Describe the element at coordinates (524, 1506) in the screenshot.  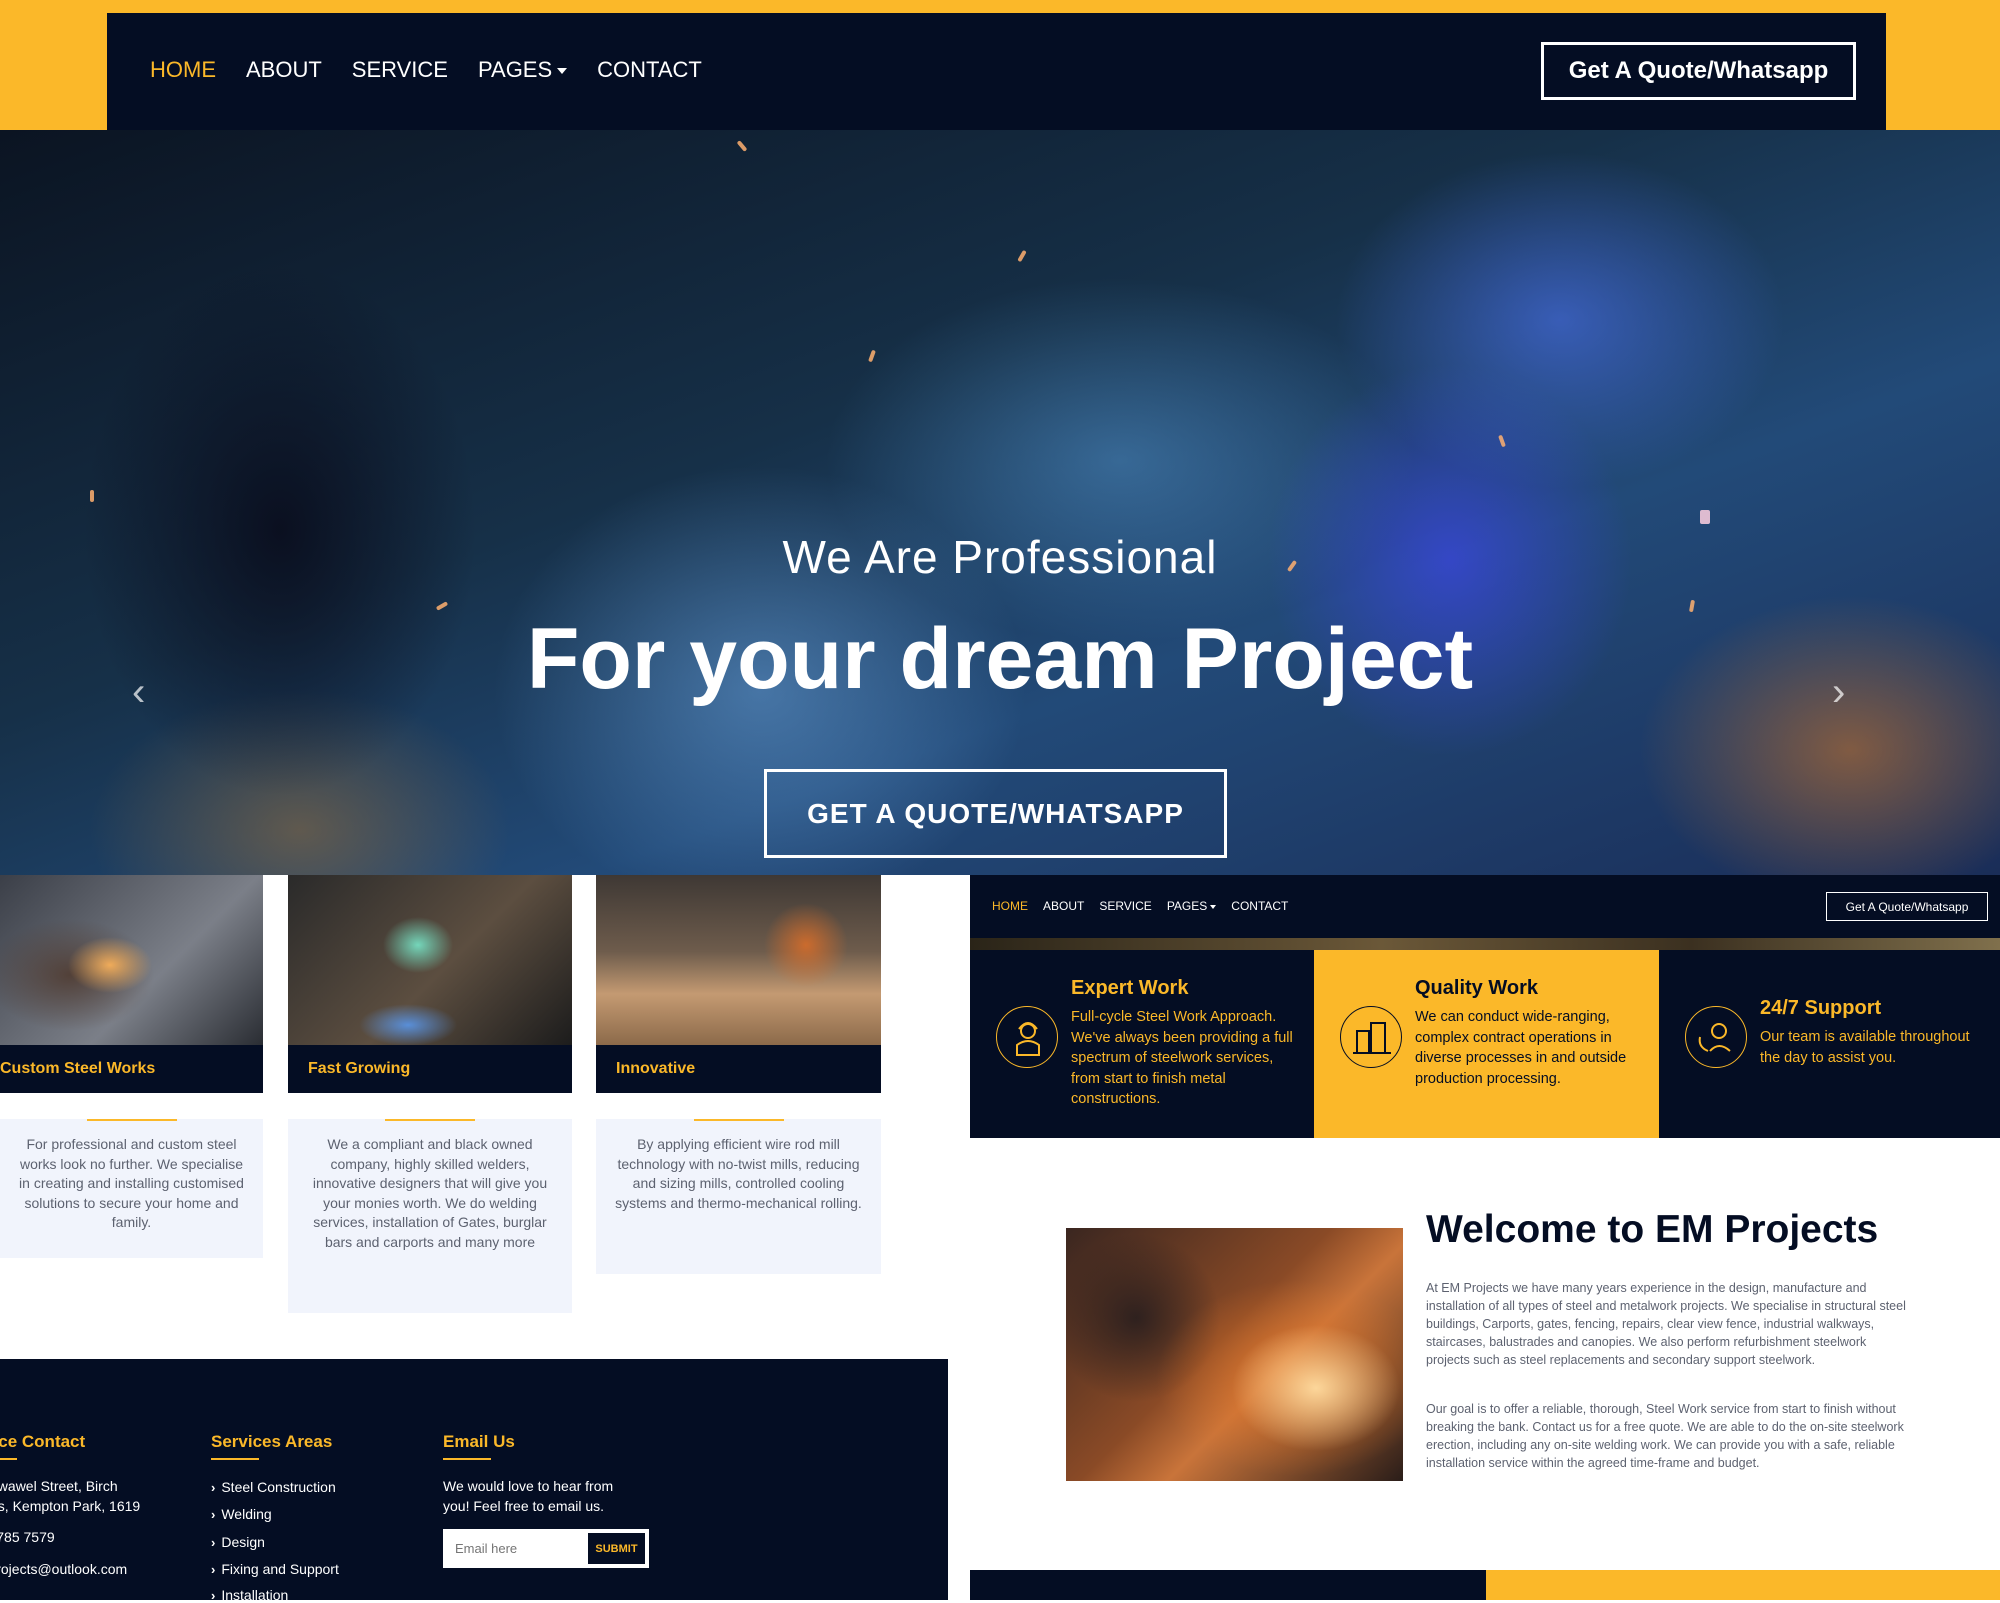
I see `email-text: you! Feel free to email us.` at that location.